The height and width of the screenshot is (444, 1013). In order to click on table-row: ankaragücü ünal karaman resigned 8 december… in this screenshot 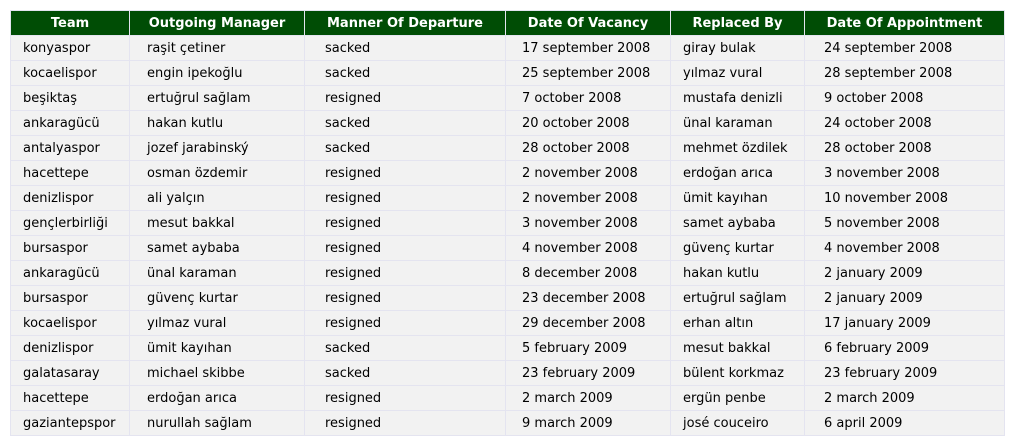, I will do `click(507, 273)`.